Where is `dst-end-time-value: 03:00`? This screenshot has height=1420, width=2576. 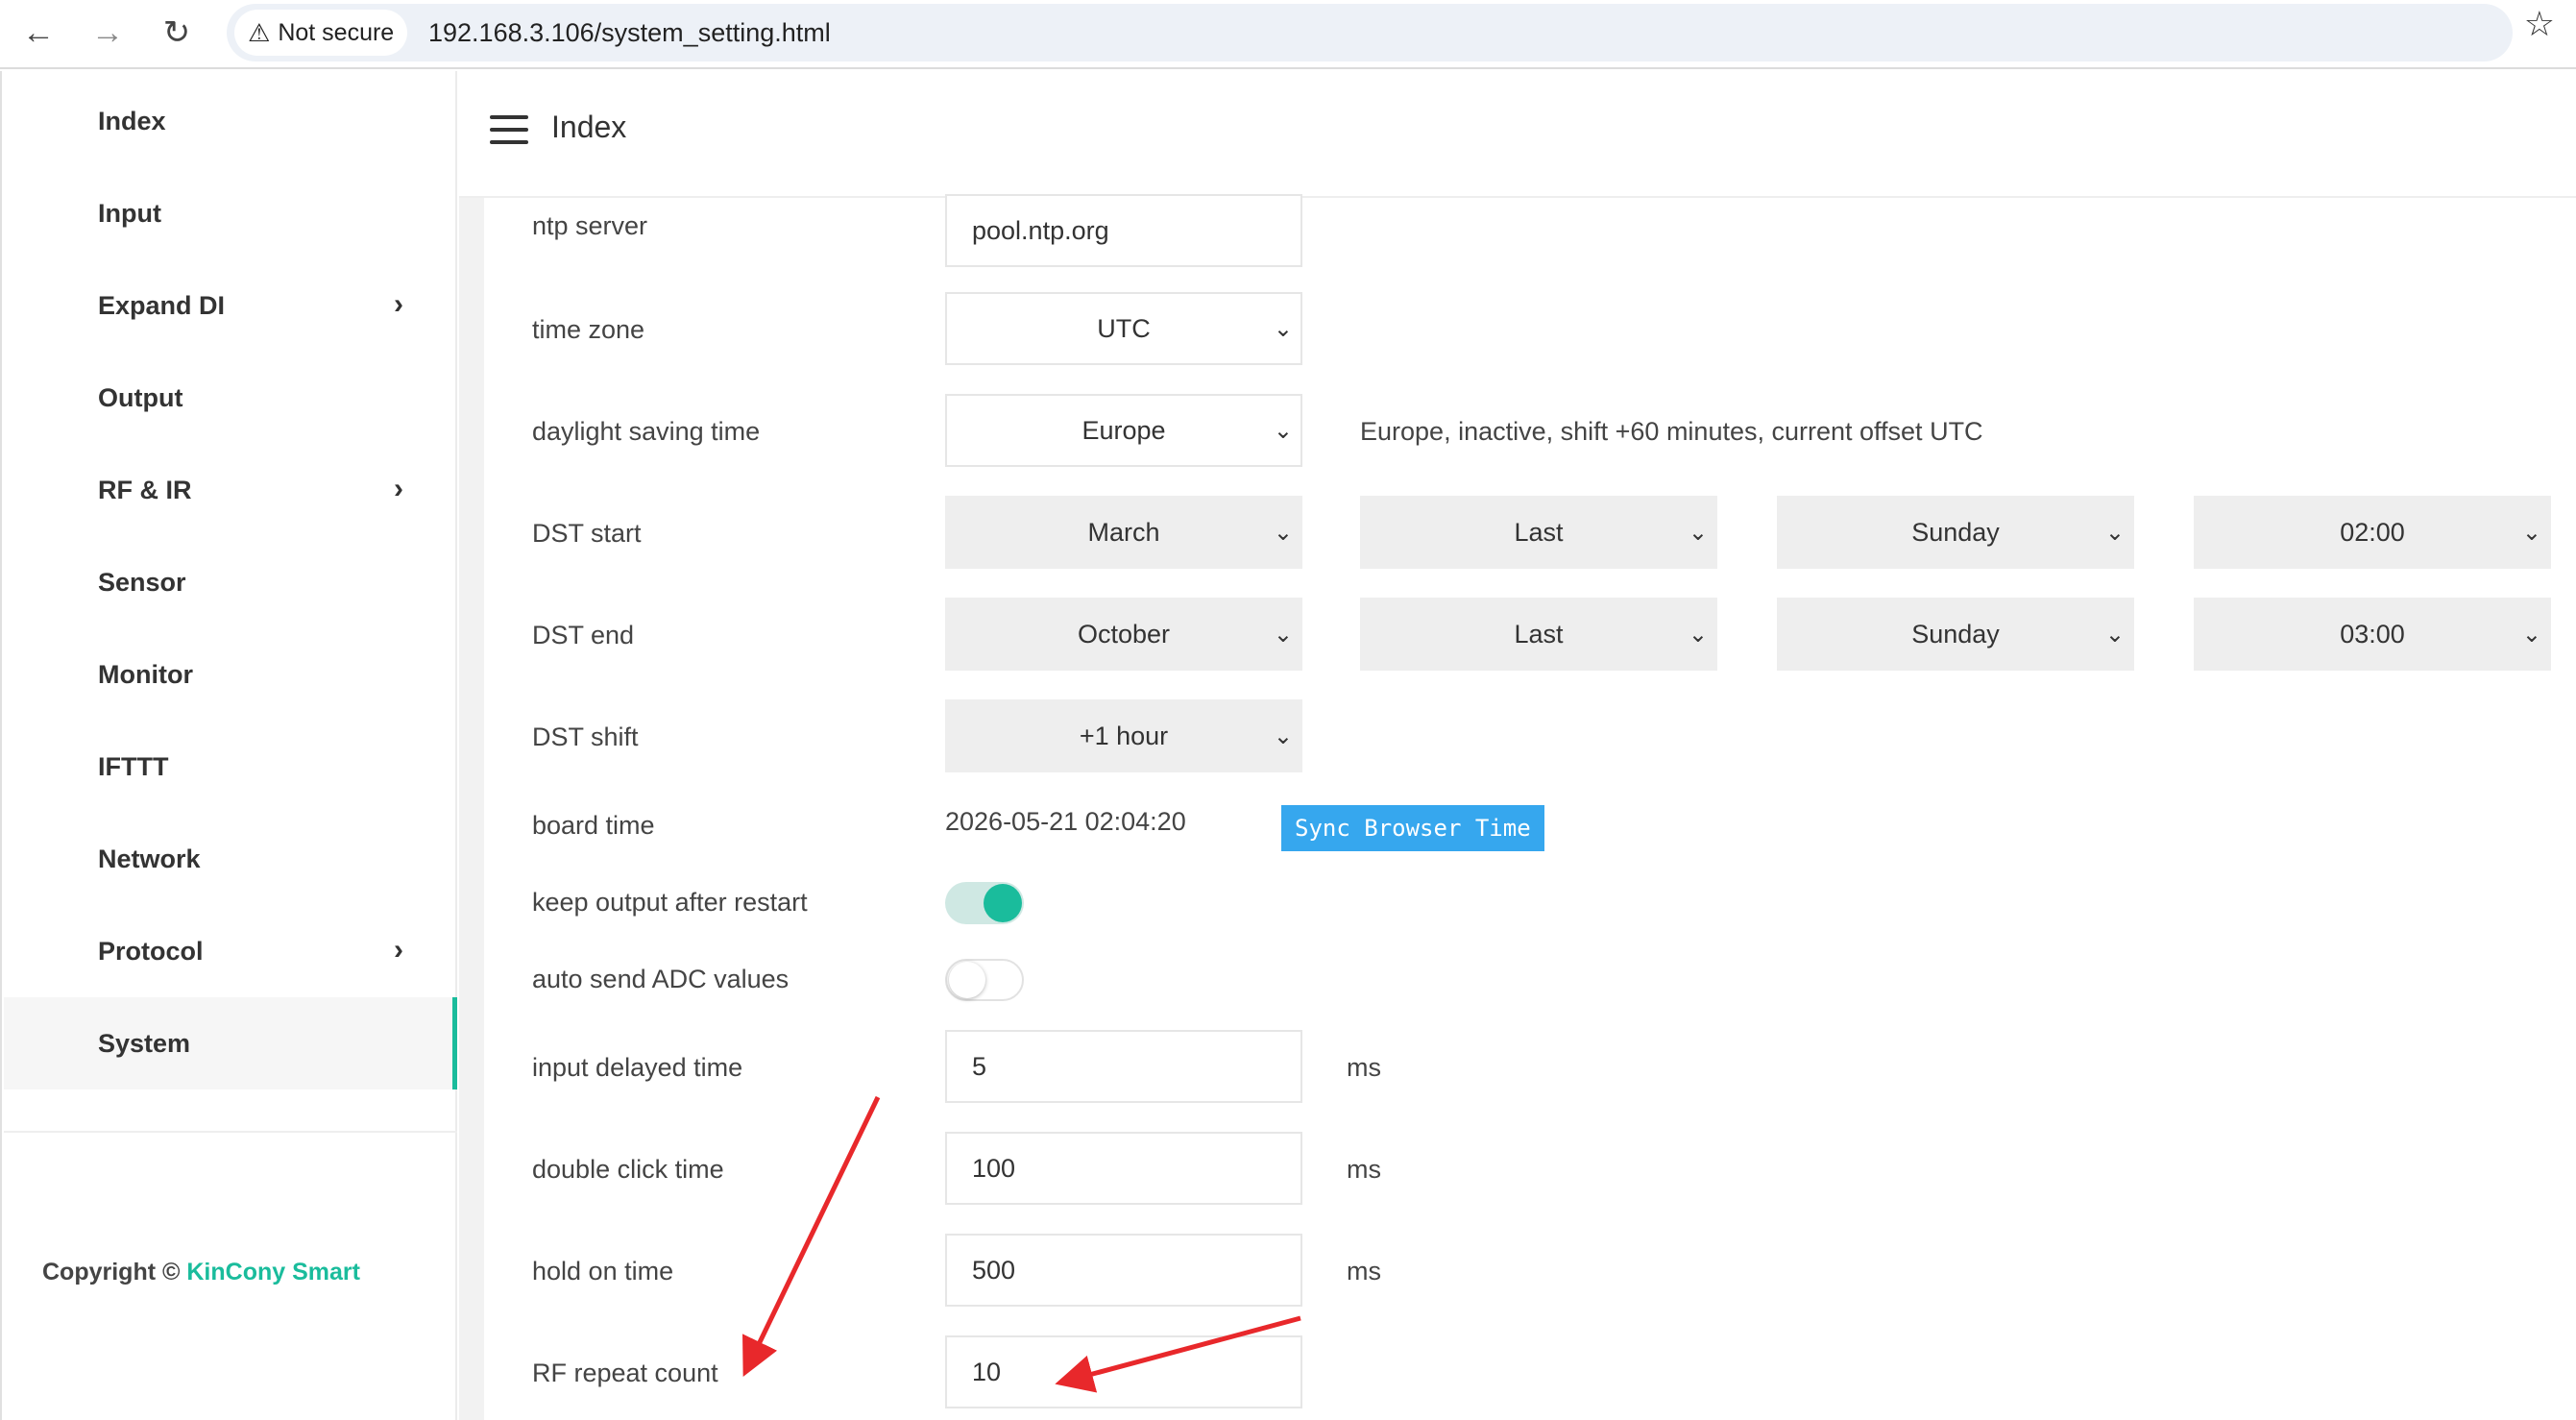
dst-end-time-value: 03:00 is located at coordinates (2372, 634).